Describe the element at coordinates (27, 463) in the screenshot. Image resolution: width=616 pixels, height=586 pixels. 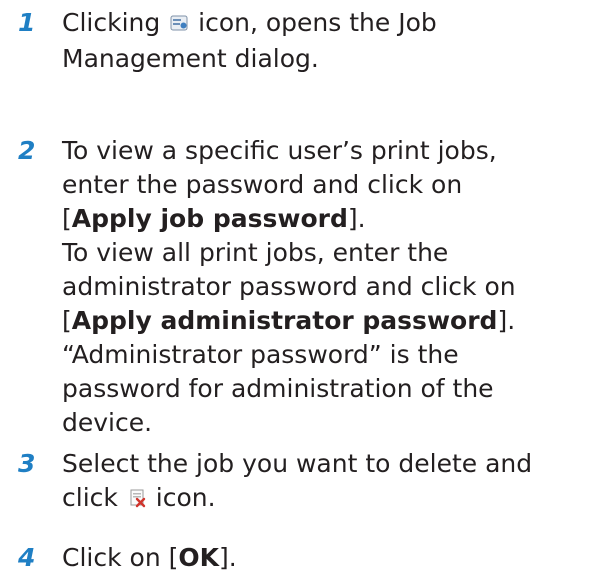
I see `step-number: 3` at that location.